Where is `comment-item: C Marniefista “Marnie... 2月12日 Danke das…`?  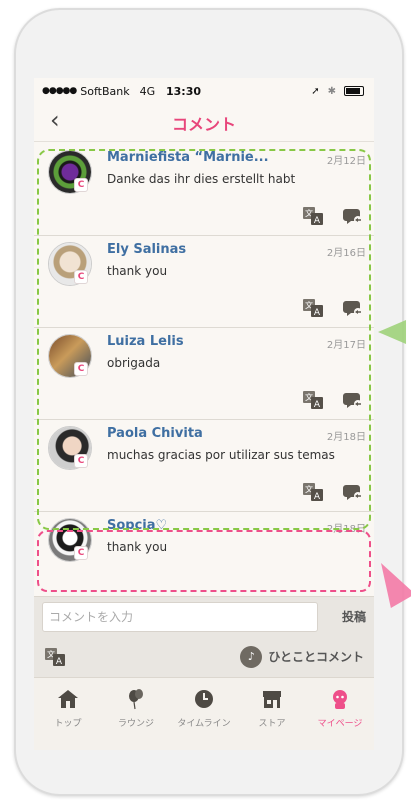
comment-item: C Marniefista “Marnie... 2月12日 Danke das… is located at coordinates (204, 190).